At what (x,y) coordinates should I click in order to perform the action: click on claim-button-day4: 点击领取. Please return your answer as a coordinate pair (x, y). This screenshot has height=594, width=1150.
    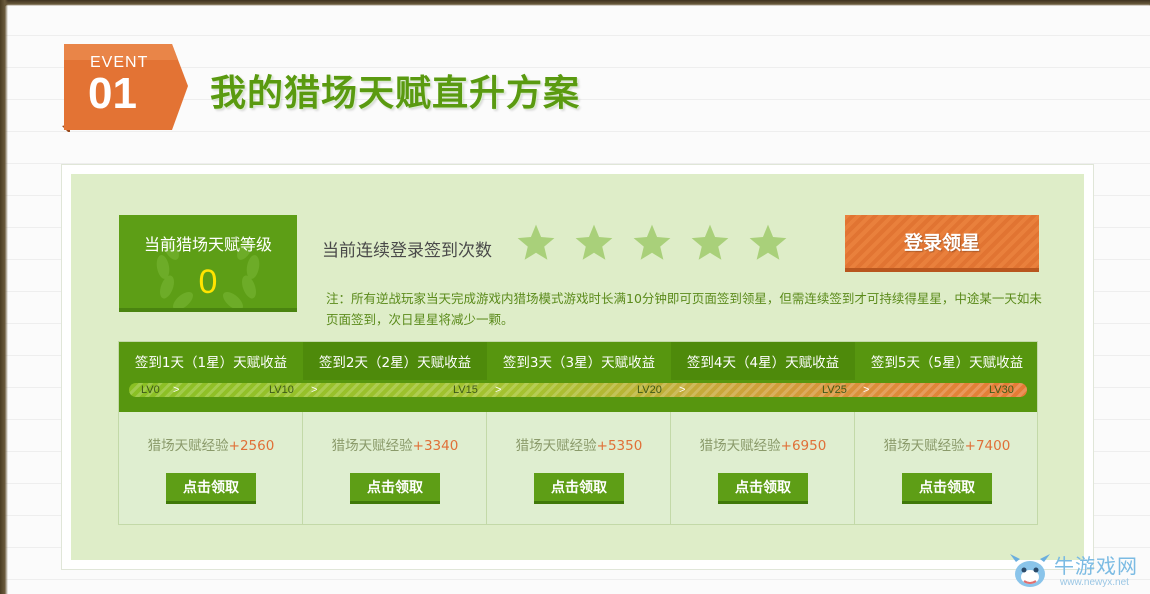
    Looking at the image, I should click on (763, 488).